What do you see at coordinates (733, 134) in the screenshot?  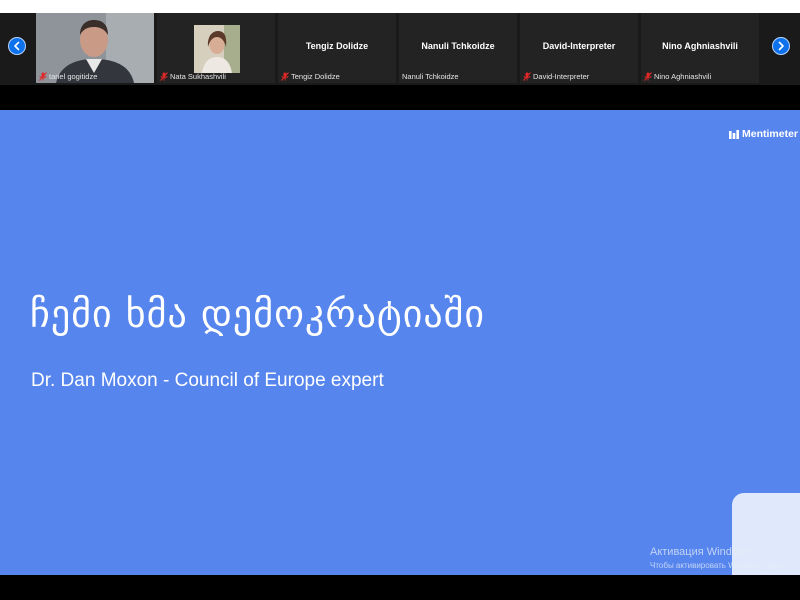 I see `mentimeter-logo-icon` at bounding box center [733, 134].